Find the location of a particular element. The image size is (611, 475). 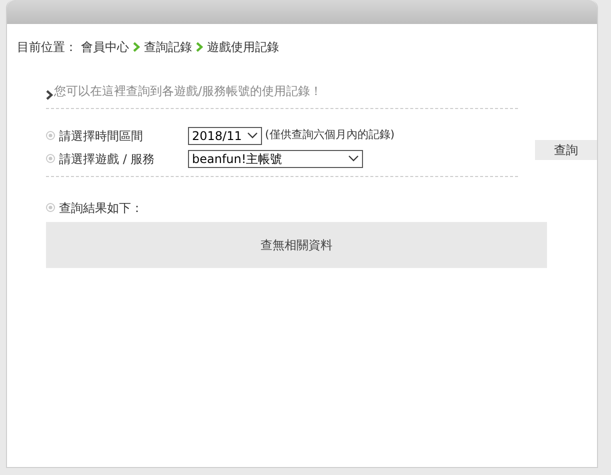

game-select: beanfun!主帳號 is located at coordinates (275, 159).